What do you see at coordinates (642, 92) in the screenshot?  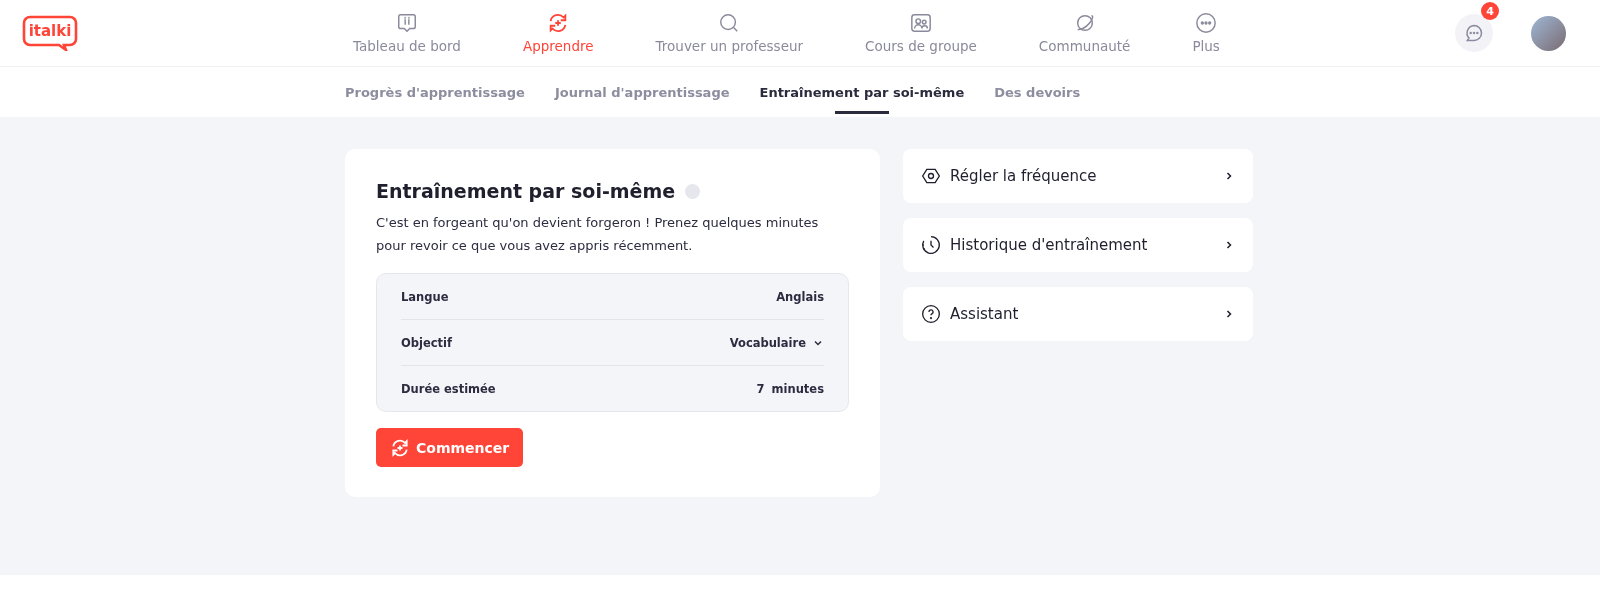 I see `subnav-tab: Journal d'apprentissage` at bounding box center [642, 92].